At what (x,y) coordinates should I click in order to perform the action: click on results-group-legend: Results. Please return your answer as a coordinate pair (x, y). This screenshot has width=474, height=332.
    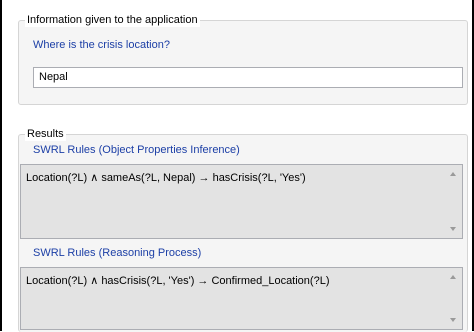
    Looking at the image, I should click on (45, 134).